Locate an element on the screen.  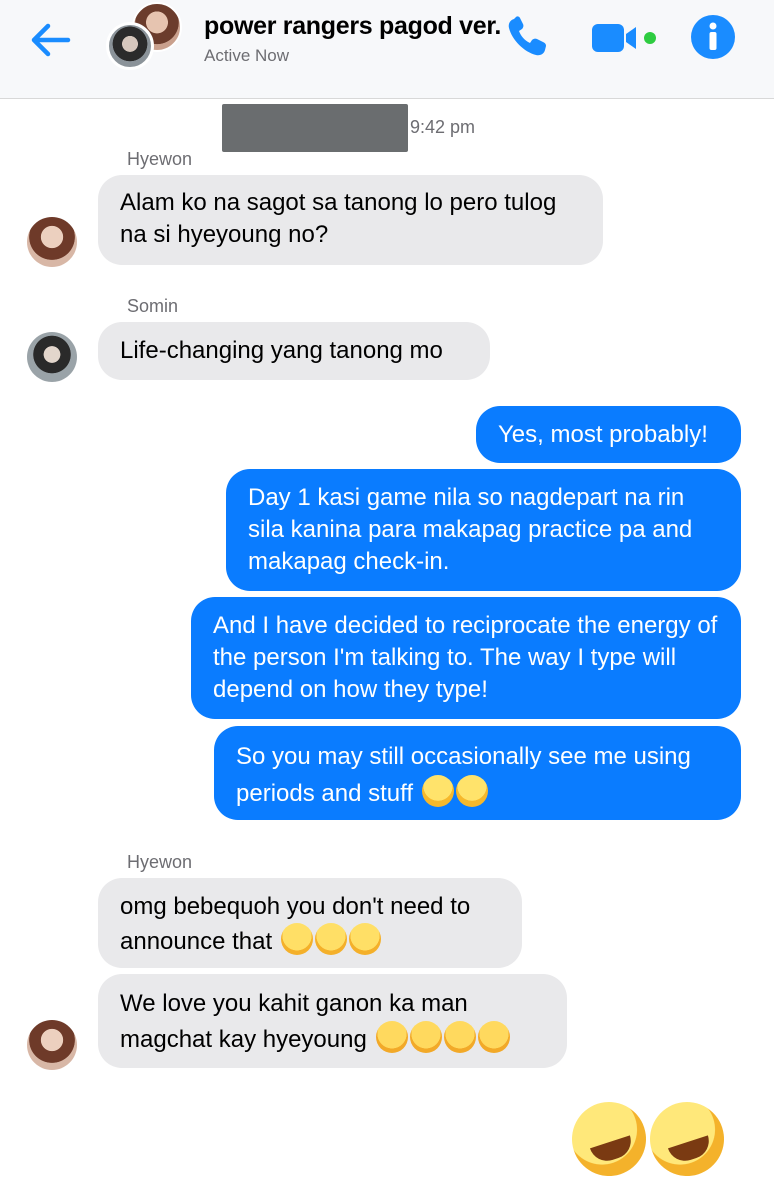
video-camera-icon is located at coordinates (624, 38).